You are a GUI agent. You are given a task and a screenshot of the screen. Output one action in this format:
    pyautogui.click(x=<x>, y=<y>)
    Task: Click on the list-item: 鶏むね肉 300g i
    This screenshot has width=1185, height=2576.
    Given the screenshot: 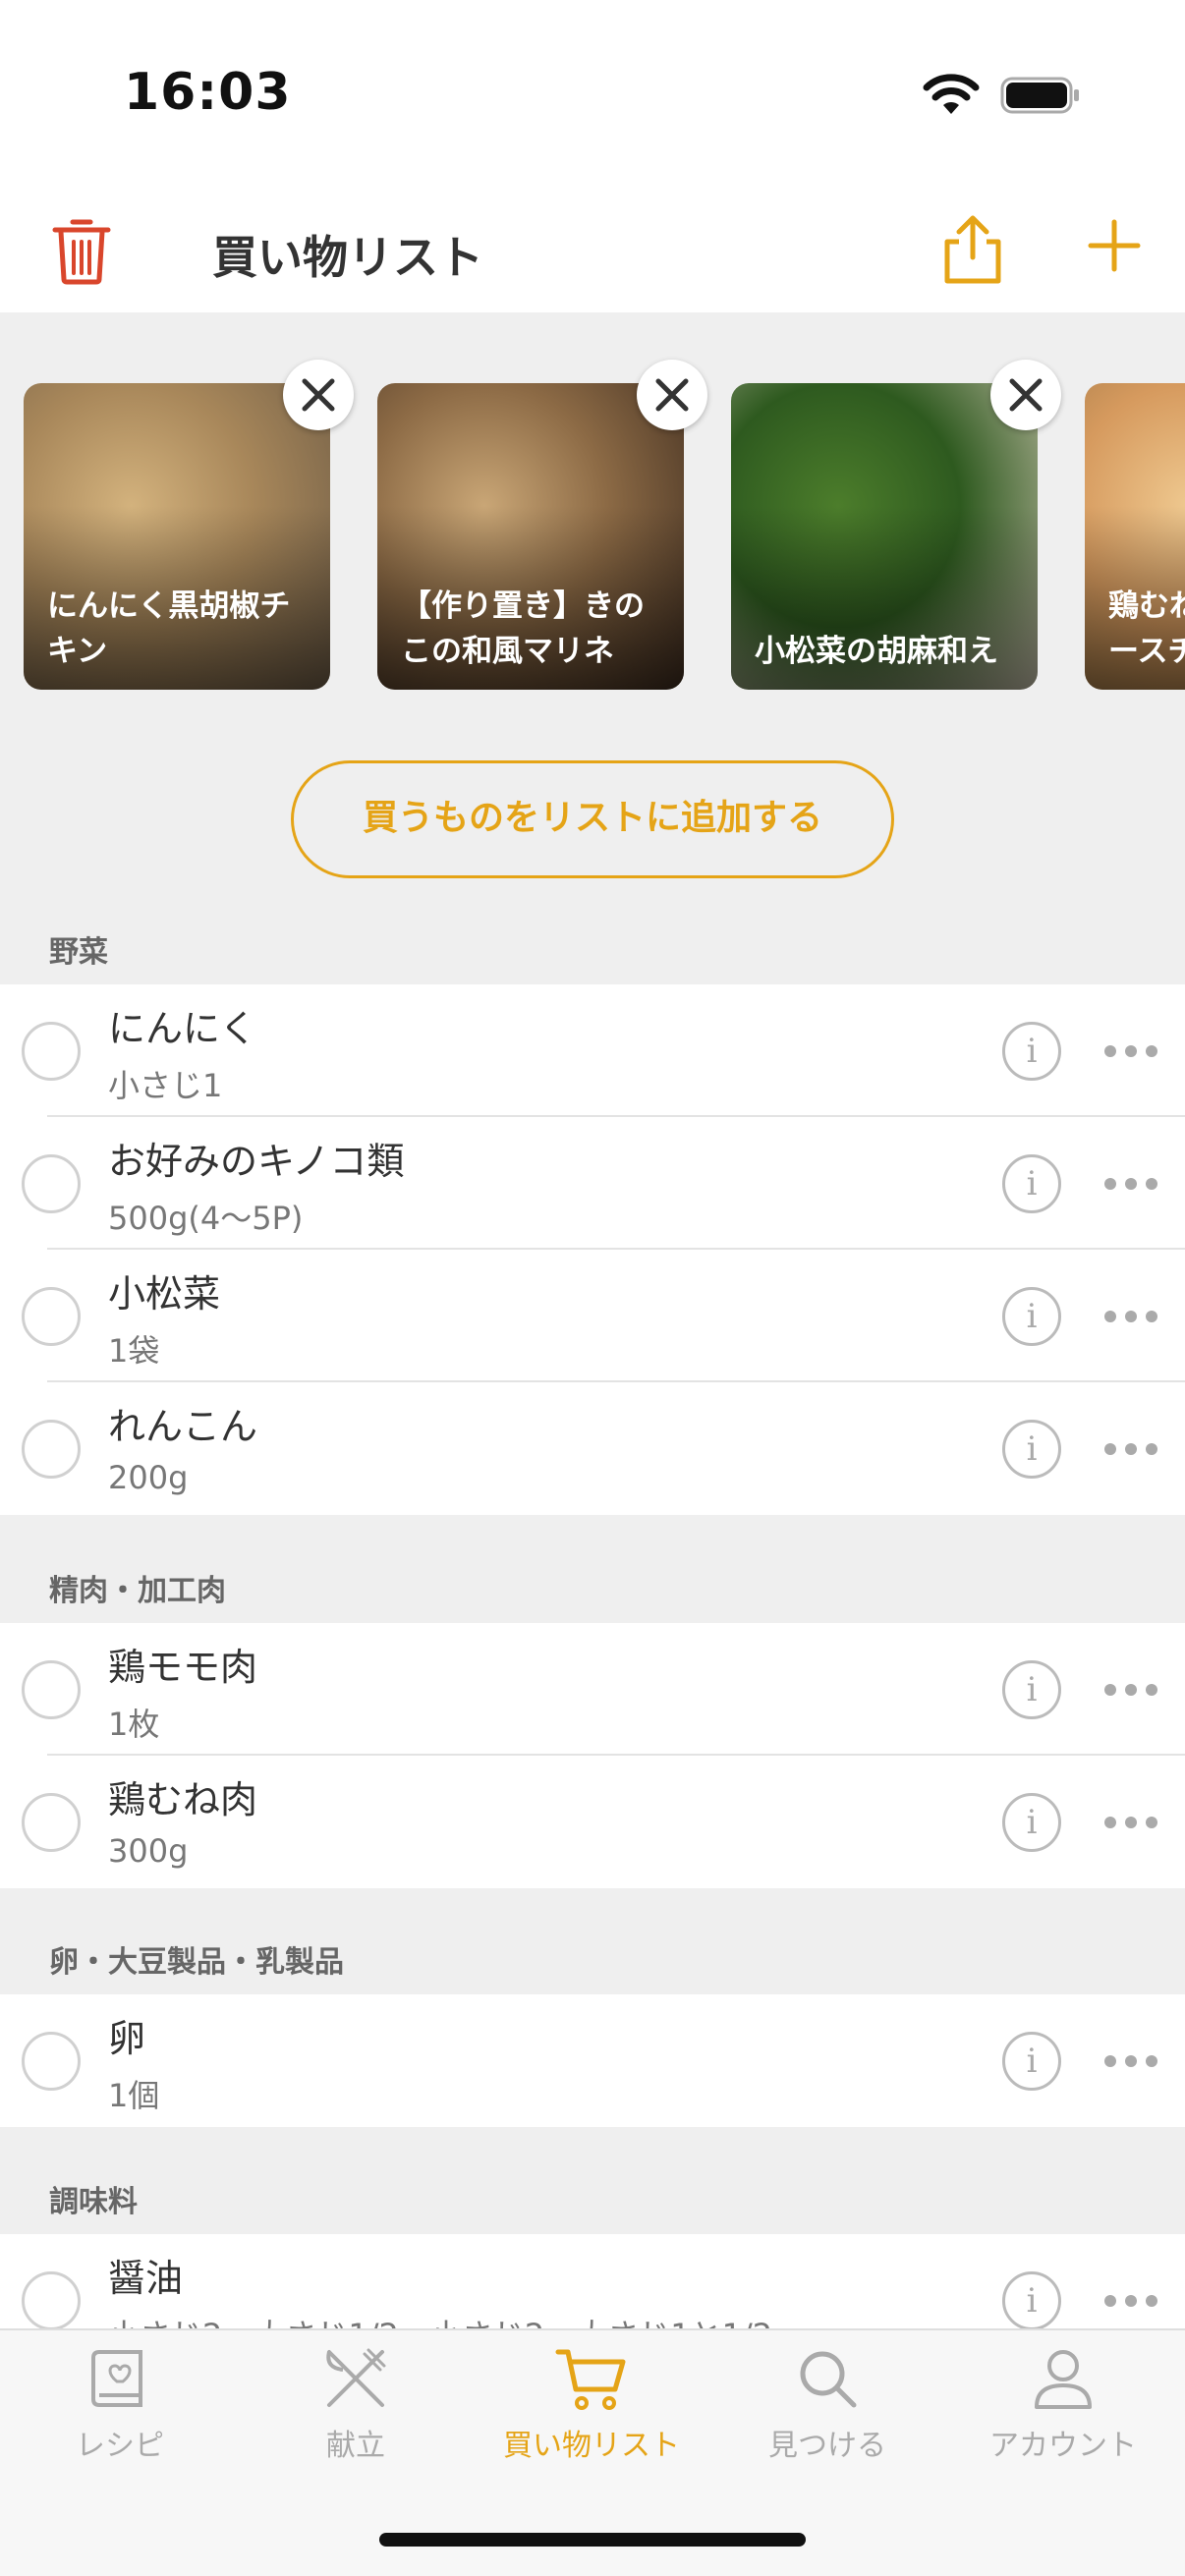 What is the action you would take?
    pyautogui.click(x=592, y=1822)
    